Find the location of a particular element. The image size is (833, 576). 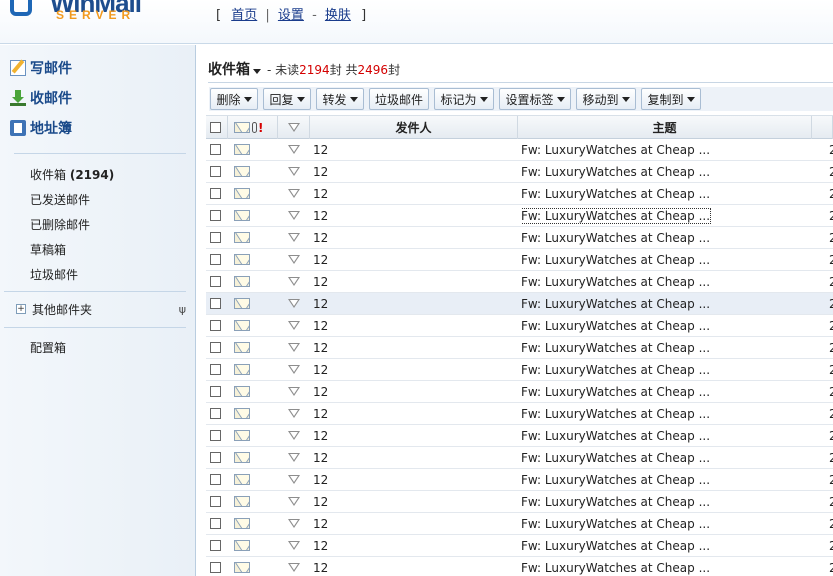

sender-column-header: 发件人 is located at coordinates (414, 127).